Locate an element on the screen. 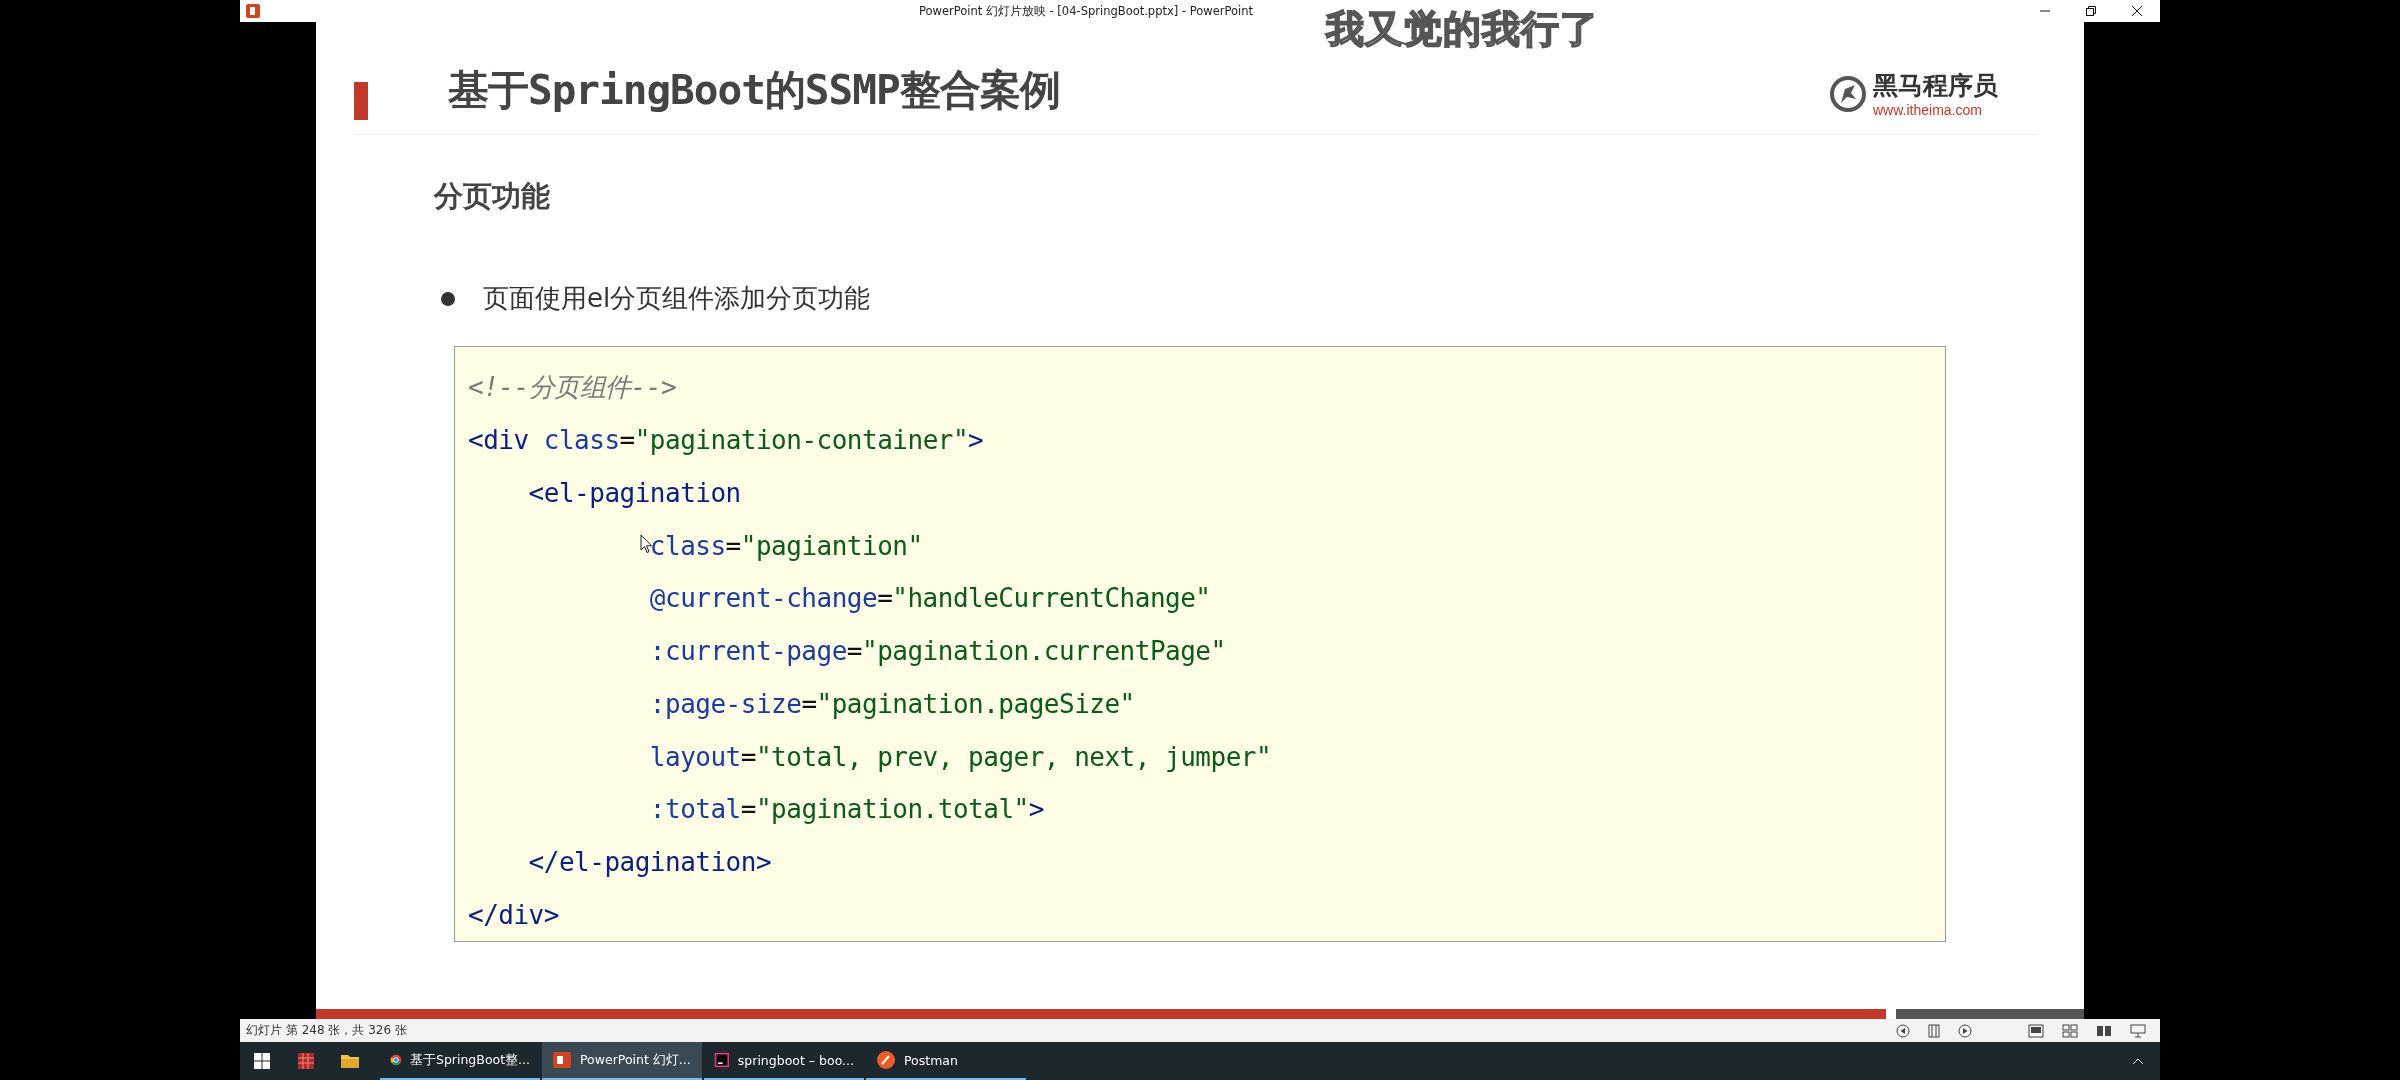 The width and height of the screenshot is (2400, 1080). code-line: class="pagiantion" is located at coordinates (1206, 545).